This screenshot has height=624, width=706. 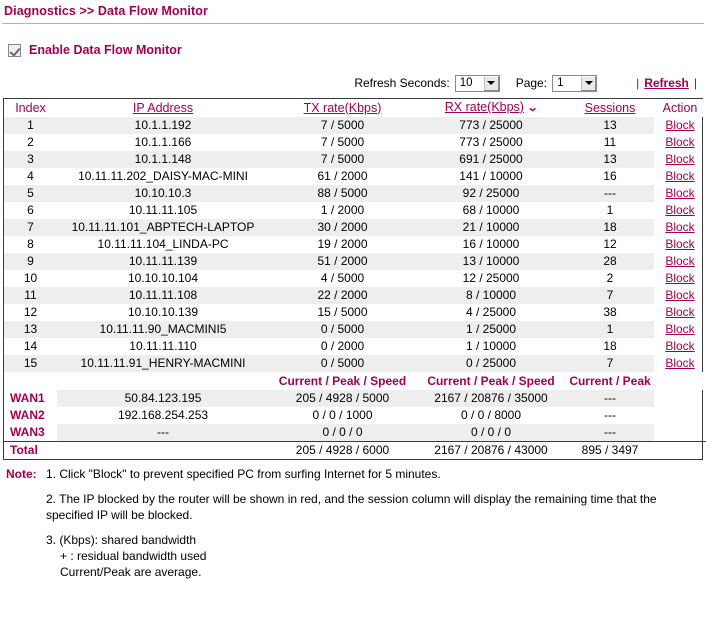 What do you see at coordinates (610, 210) in the screenshot?
I see `cell-sessions: 1` at bounding box center [610, 210].